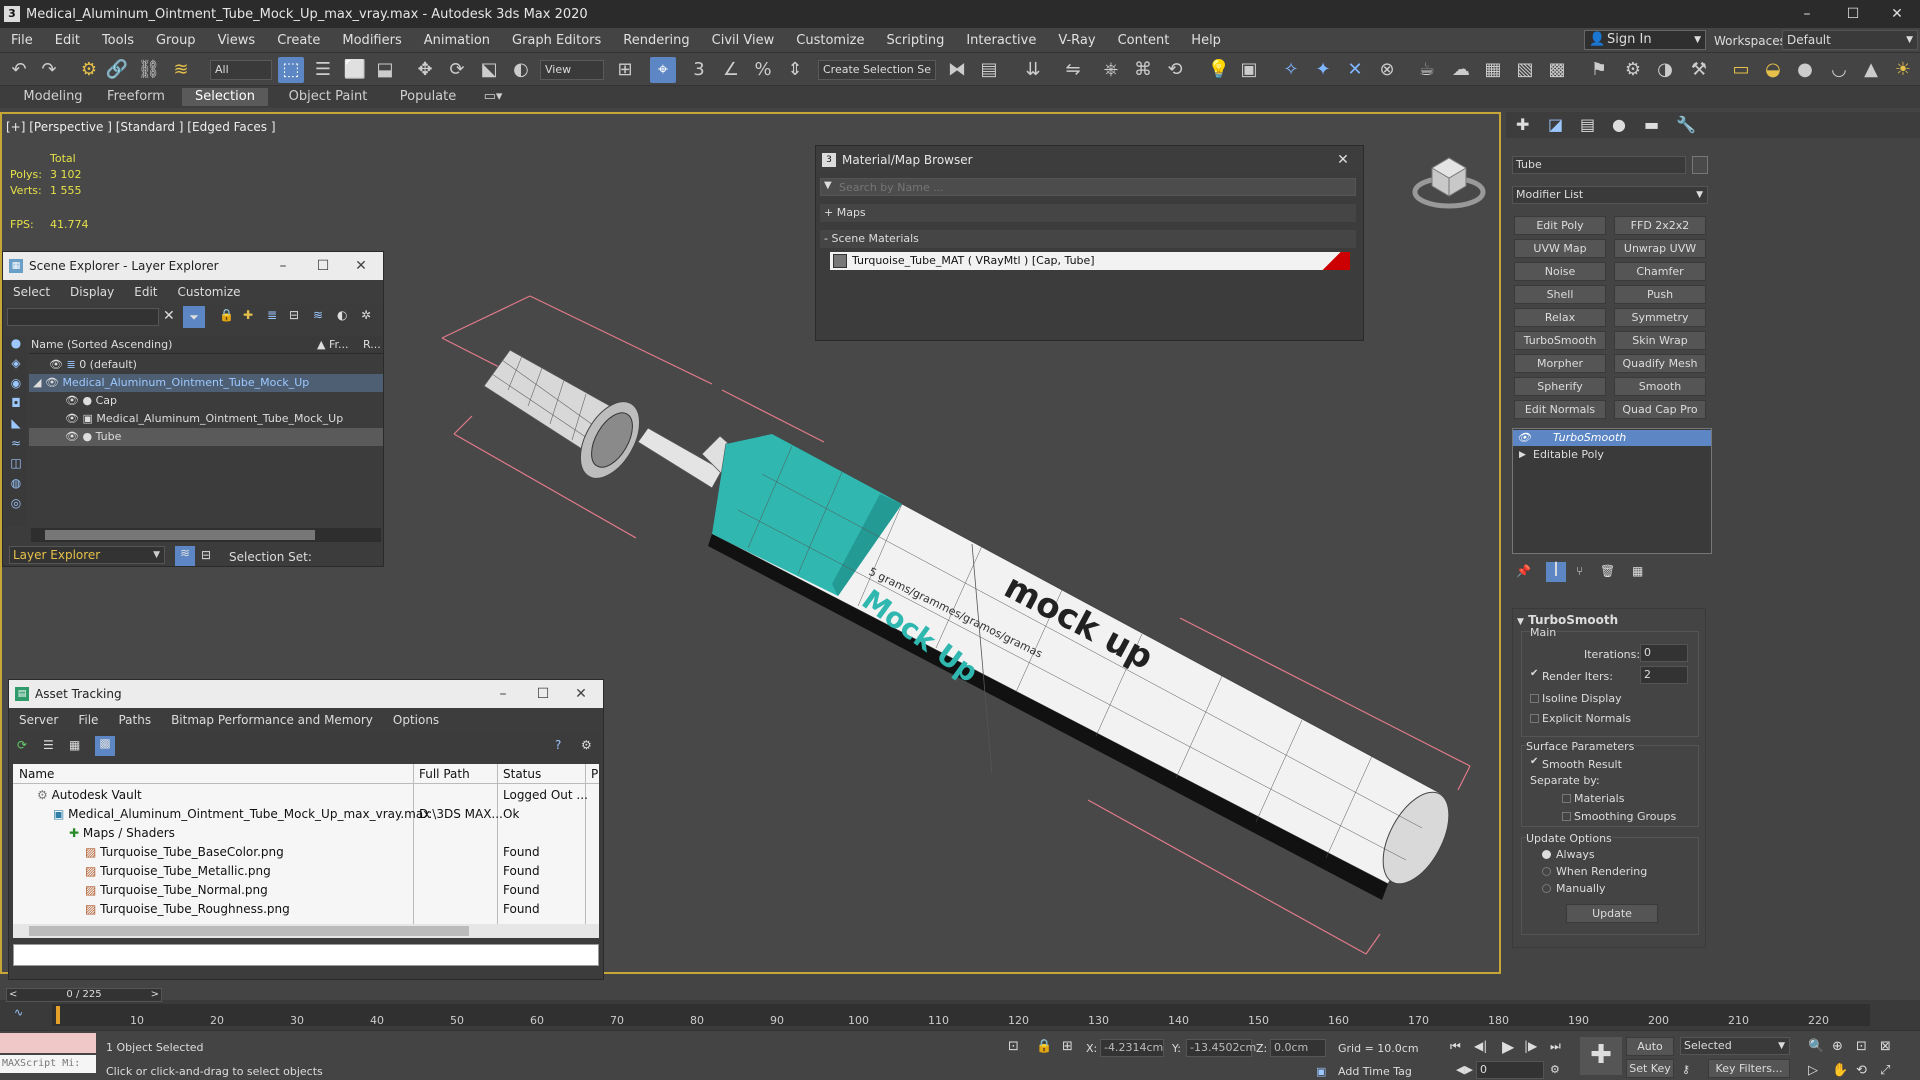 This screenshot has height=1080, width=1920. Describe the element at coordinates (1427, 70) in the screenshot. I see `teapot-icon: ☕` at that location.